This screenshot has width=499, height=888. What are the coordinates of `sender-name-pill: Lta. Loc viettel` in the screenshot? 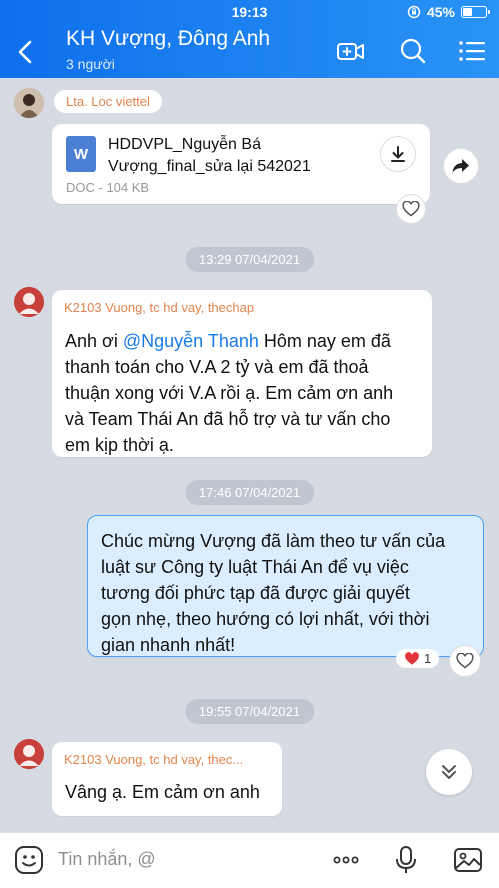 It's located at (108, 101).